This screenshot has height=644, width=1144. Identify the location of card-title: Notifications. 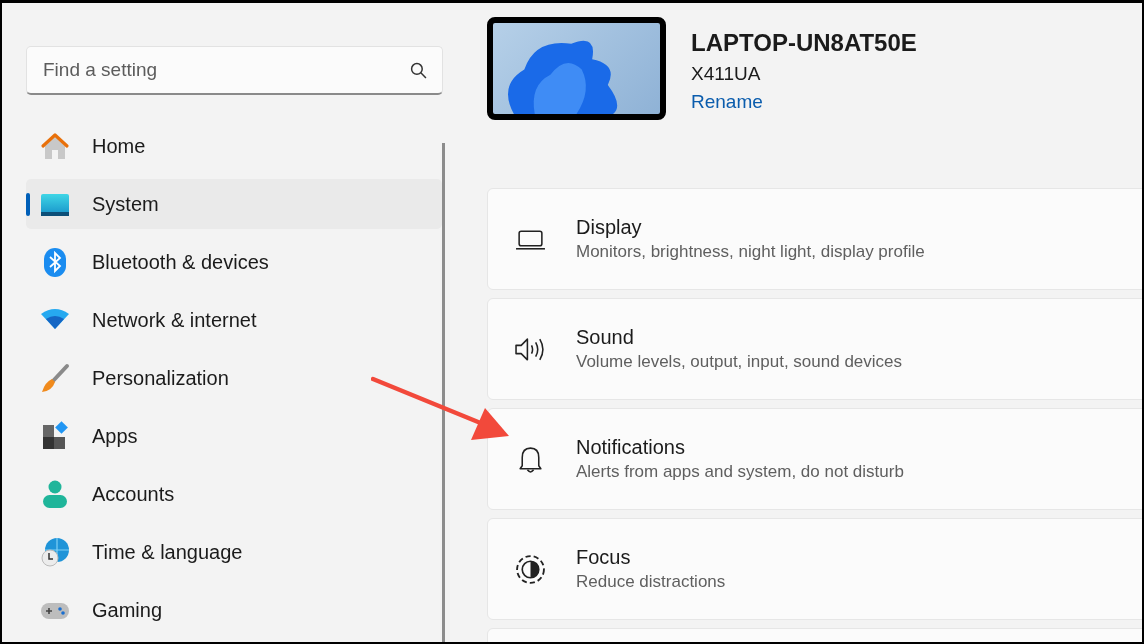
(631, 447).